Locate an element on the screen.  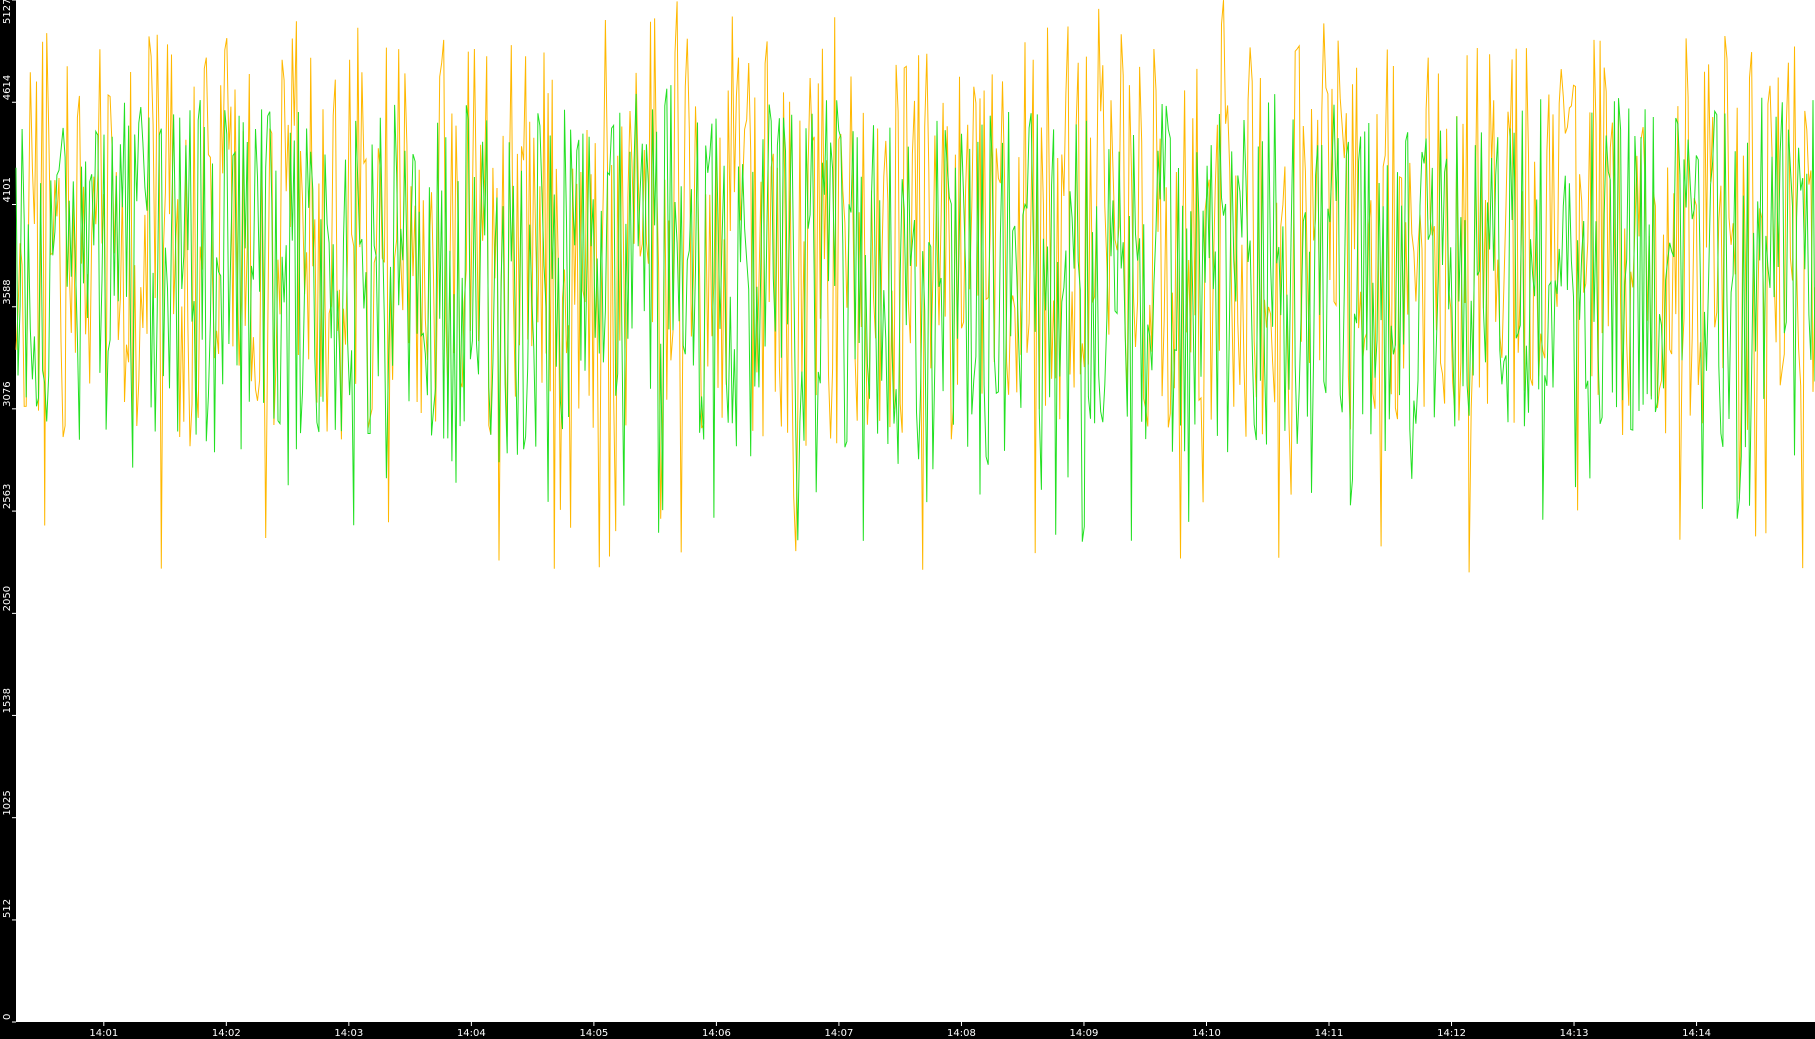
y-tick-label: 2050 is located at coordinates (7, 598).